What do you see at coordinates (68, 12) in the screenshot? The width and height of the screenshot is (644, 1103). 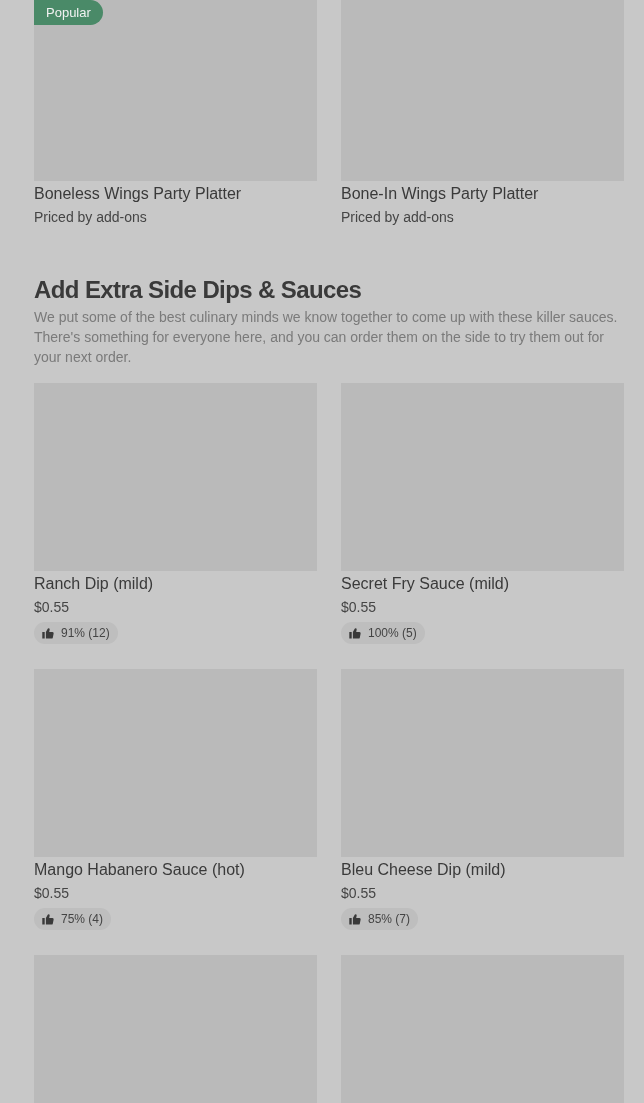 I see `popular-badge: Popular` at bounding box center [68, 12].